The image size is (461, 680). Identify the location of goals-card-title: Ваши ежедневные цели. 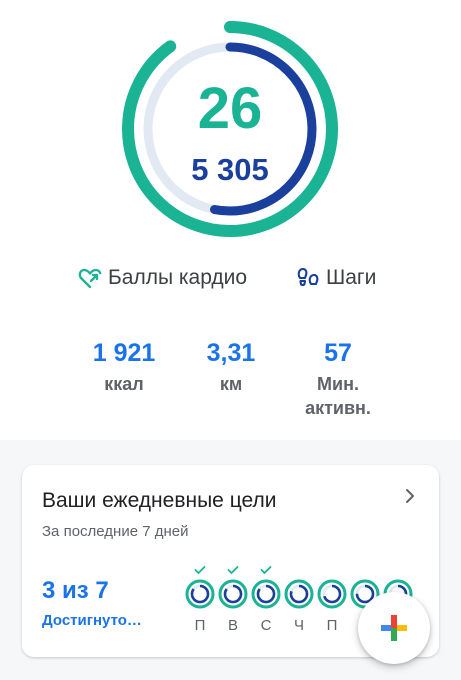
(159, 500).